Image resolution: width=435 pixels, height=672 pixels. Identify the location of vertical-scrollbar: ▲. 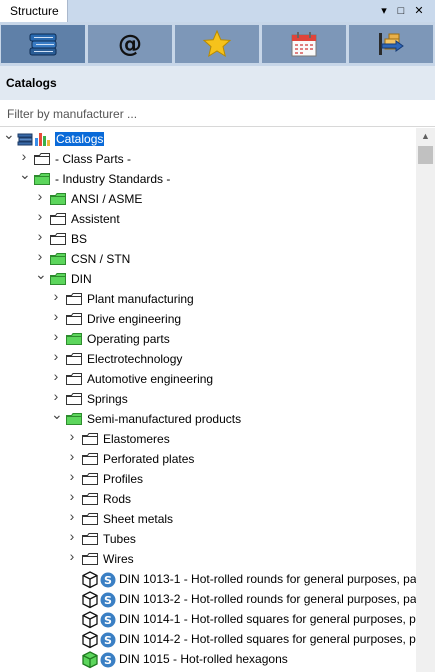
(425, 400).